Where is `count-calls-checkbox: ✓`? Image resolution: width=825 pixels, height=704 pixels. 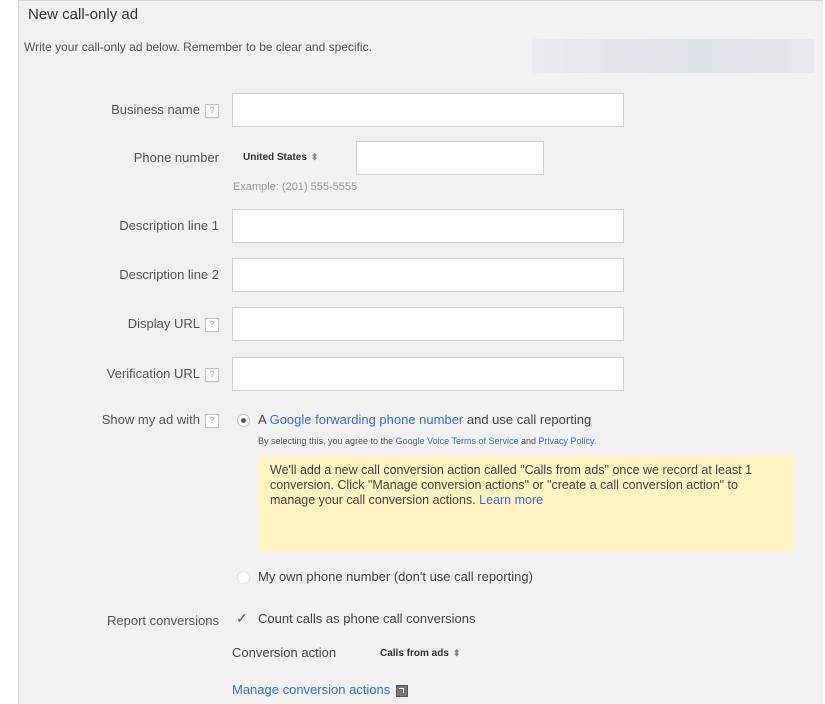
count-calls-checkbox: ✓ is located at coordinates (242, 618).